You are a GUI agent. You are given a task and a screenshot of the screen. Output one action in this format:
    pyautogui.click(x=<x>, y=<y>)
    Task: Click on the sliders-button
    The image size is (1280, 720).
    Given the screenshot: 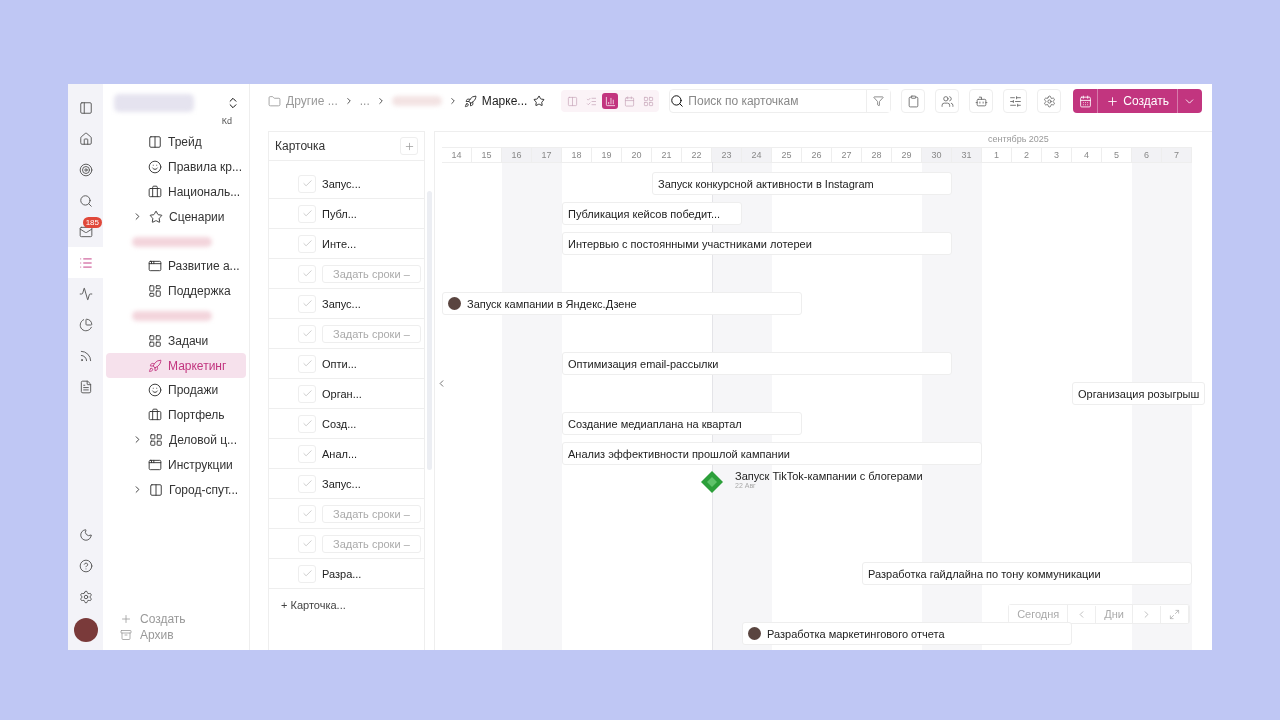 What is the action you would take?
    pyautogui.click(x=1015, y=101)
    